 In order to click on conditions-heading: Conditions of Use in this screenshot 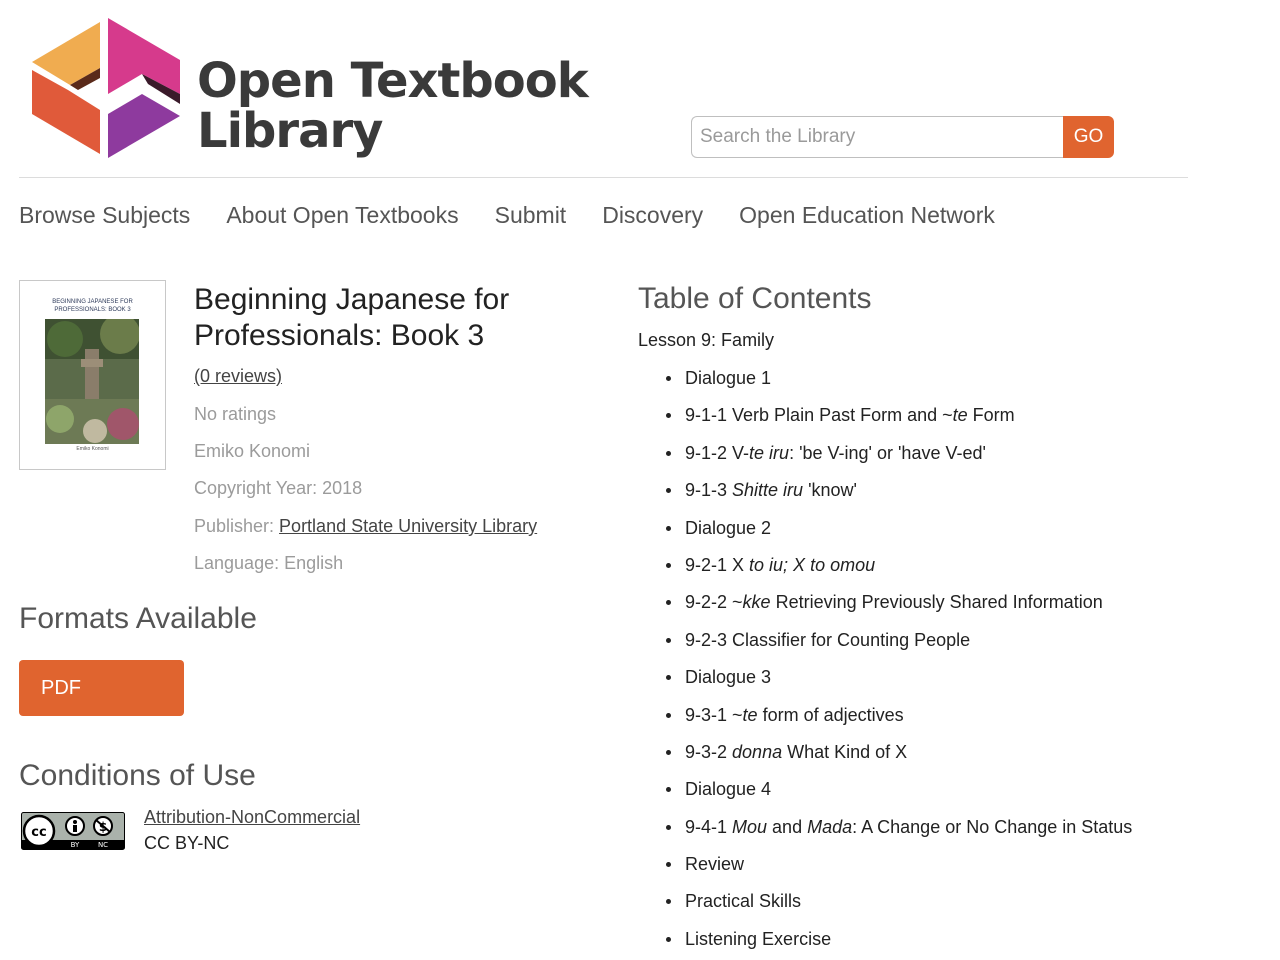, I will do `click(137, 775)`.